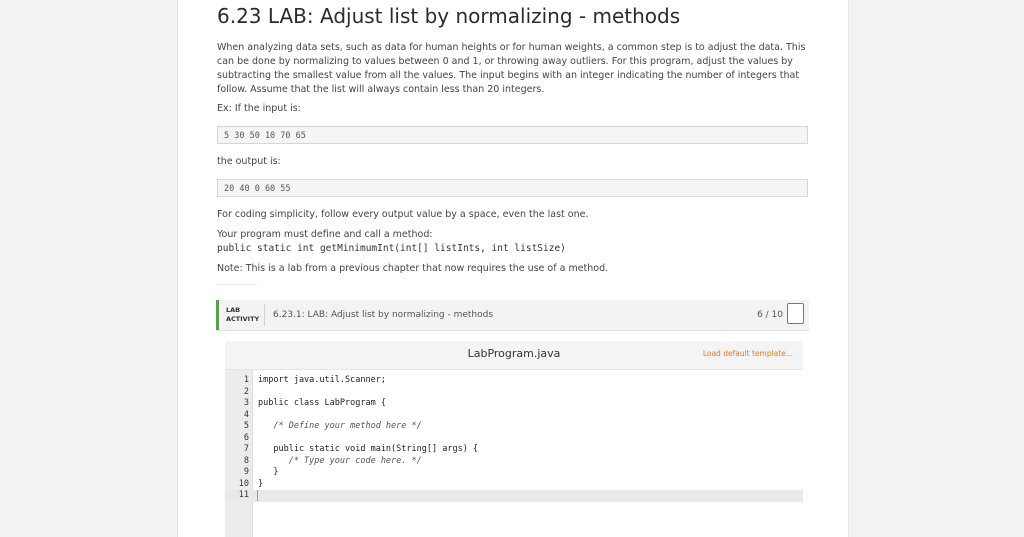 The width and height of the screenshot is (1024, 537). Describe the element at coordinates (795, 313) in the screenshot. I see `completion-box-icon` at that location.